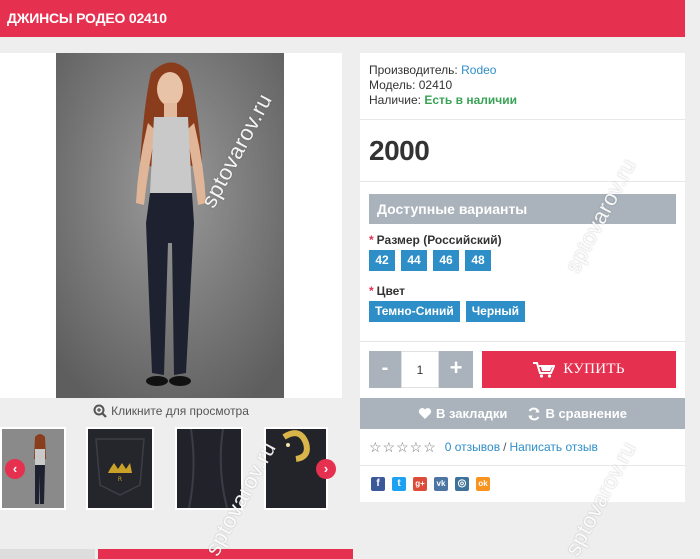 This screenshot has height=559, width=700. I want to click on variants-header: Доступные варианты, so click(522, 209).